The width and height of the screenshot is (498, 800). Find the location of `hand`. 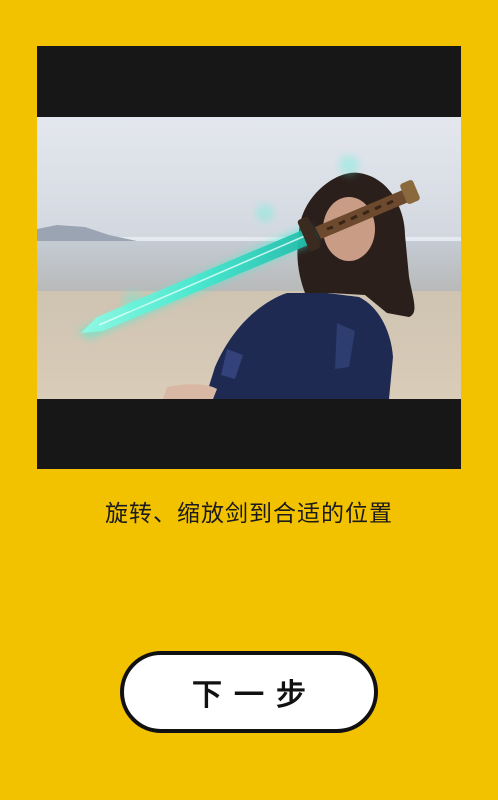

hand is located at coordinates (190, 391).